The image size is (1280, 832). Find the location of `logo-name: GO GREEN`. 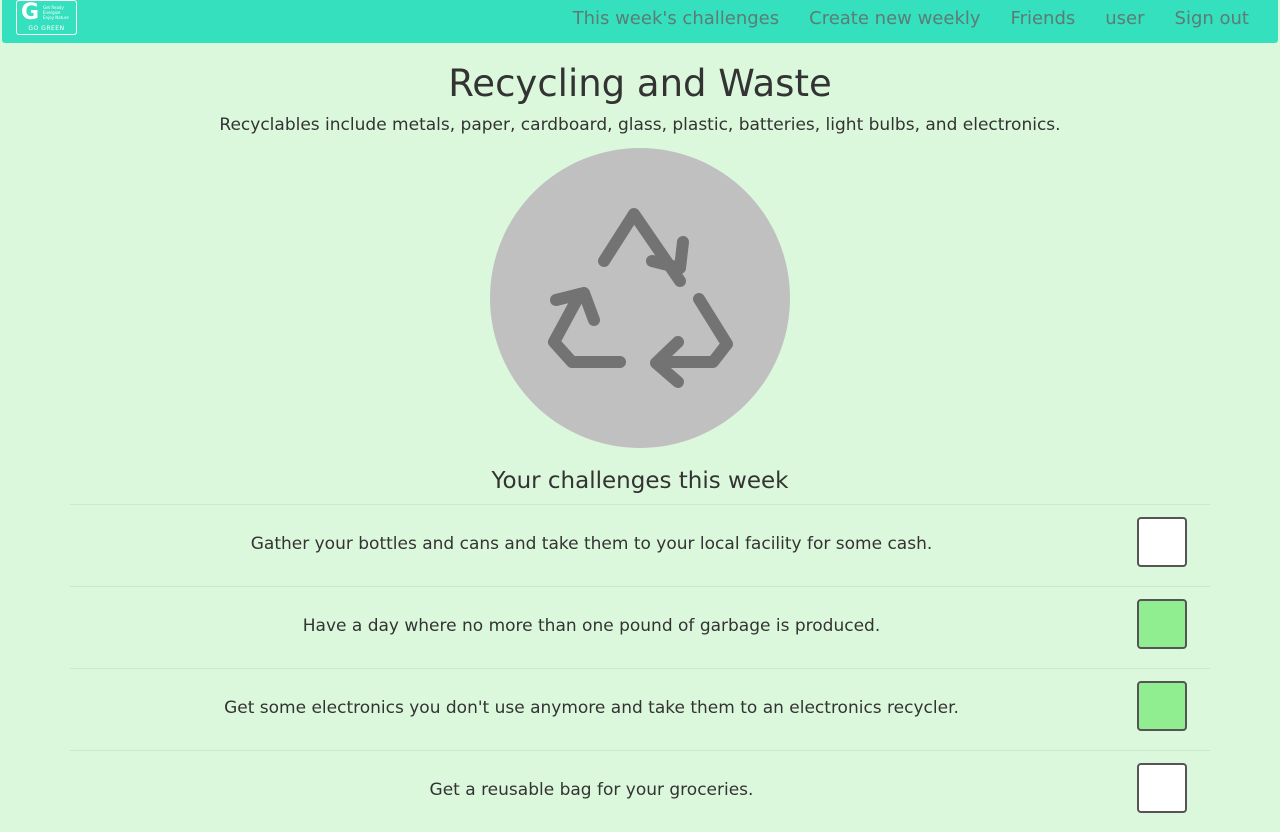

logo-name: GO GREEN is located at coordinates (46, 28).